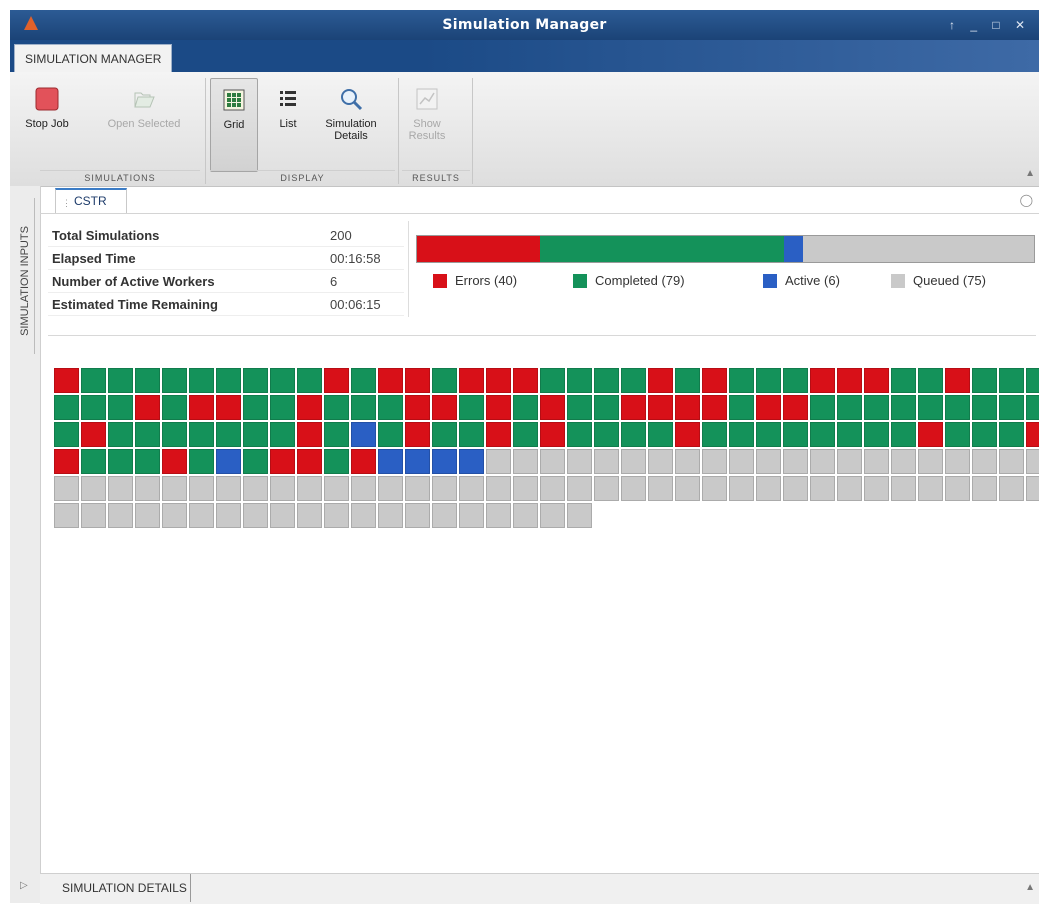 This screenshot has height=904, width=1039. I want to click on open-selected-button: Open Selected, so click(144, 124).